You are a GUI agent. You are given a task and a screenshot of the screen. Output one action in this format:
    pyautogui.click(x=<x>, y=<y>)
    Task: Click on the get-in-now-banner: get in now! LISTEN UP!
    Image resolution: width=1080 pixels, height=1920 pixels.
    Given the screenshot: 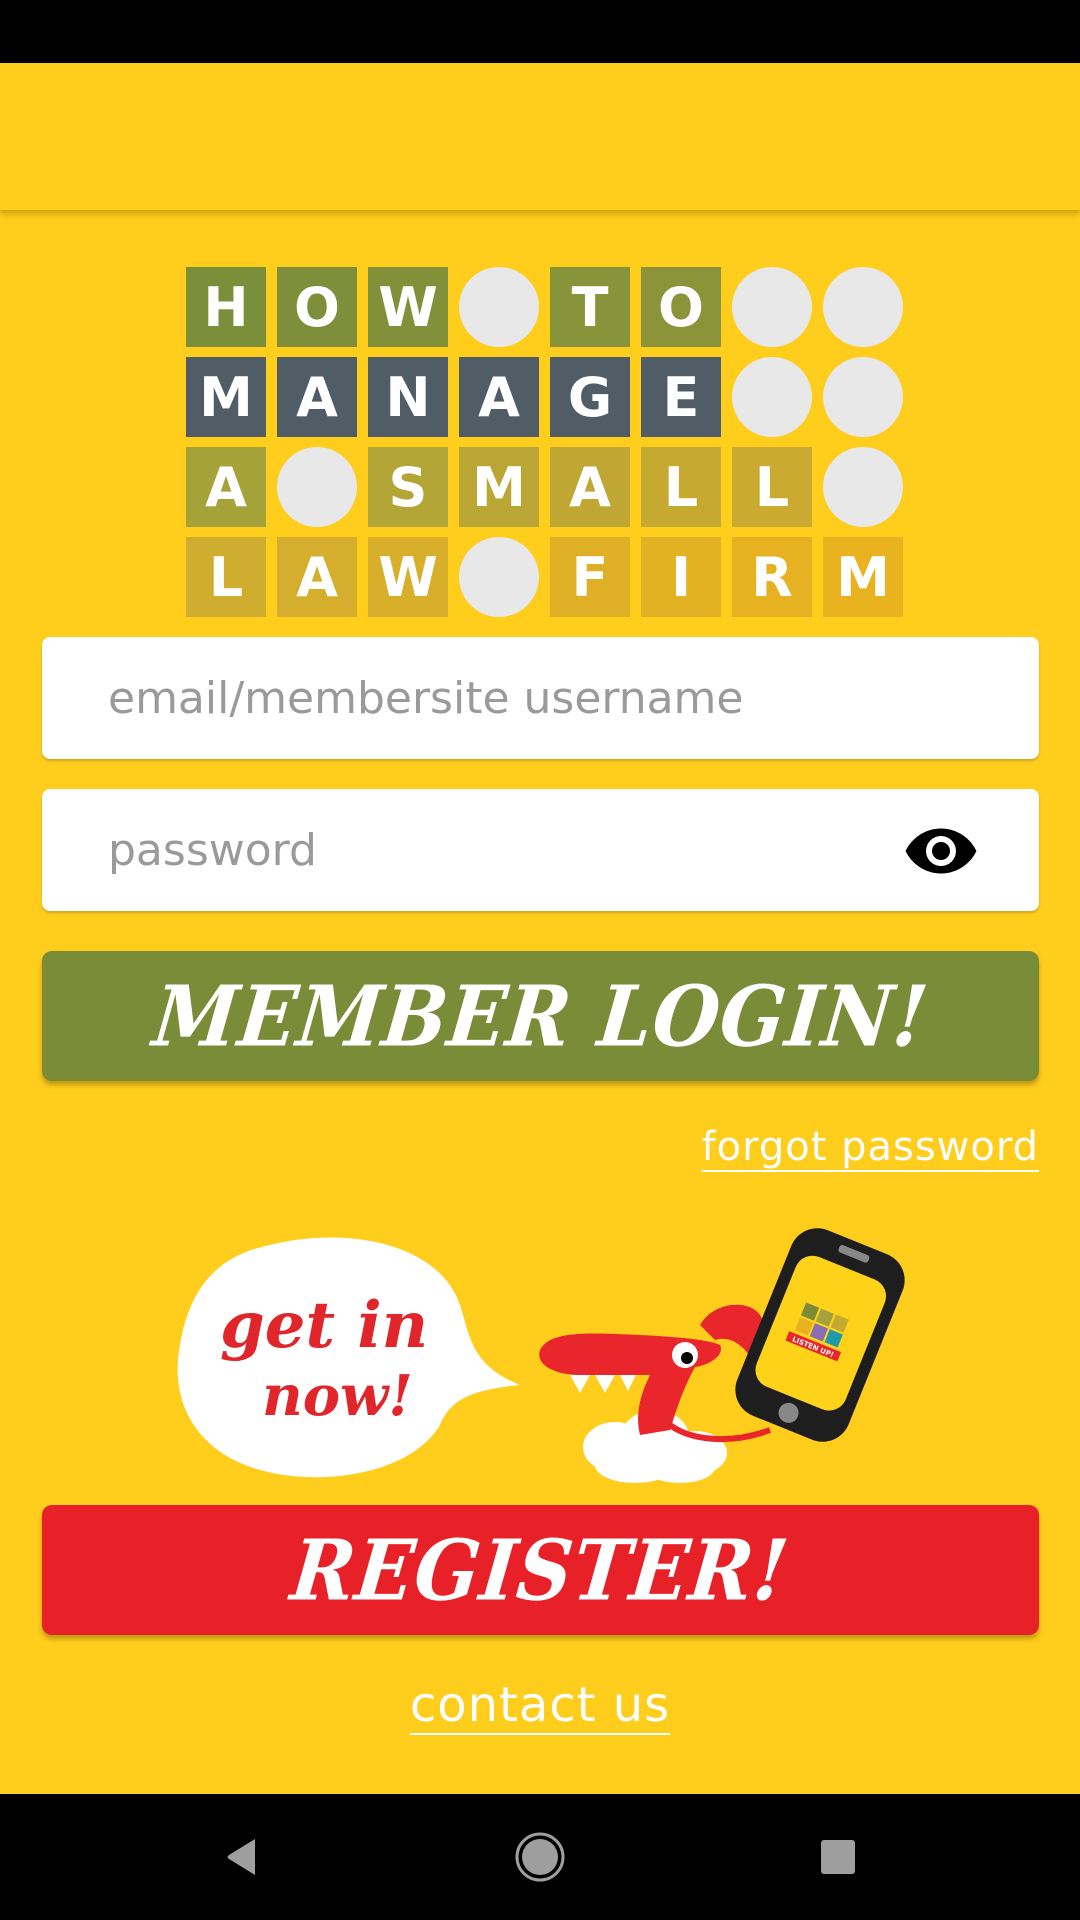 What is the action you would take?
    pyautogui.click(x=541, y=1355)
    